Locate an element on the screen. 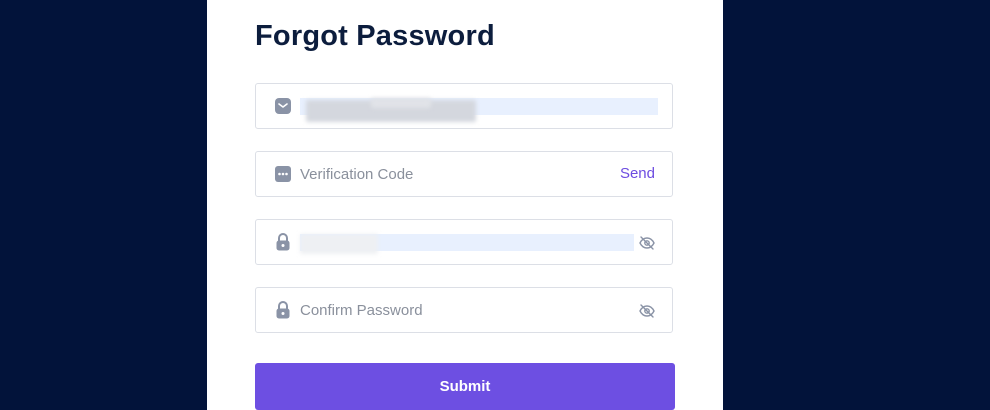 This screenshot has width=990, height=410. verification-code-field: Send is located at coordinates (464, 174).